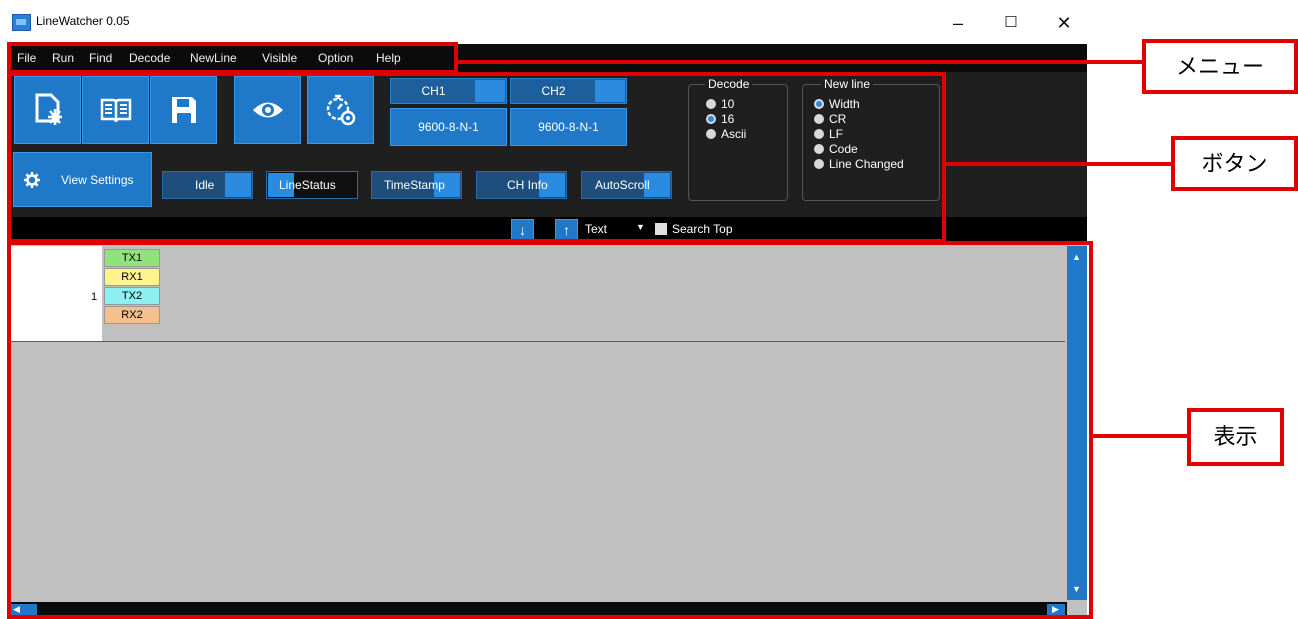  What do you see at coordinates (1140, 436) in the screenshot?
I see `display-connector-line` at bounding box center [1140, 436].